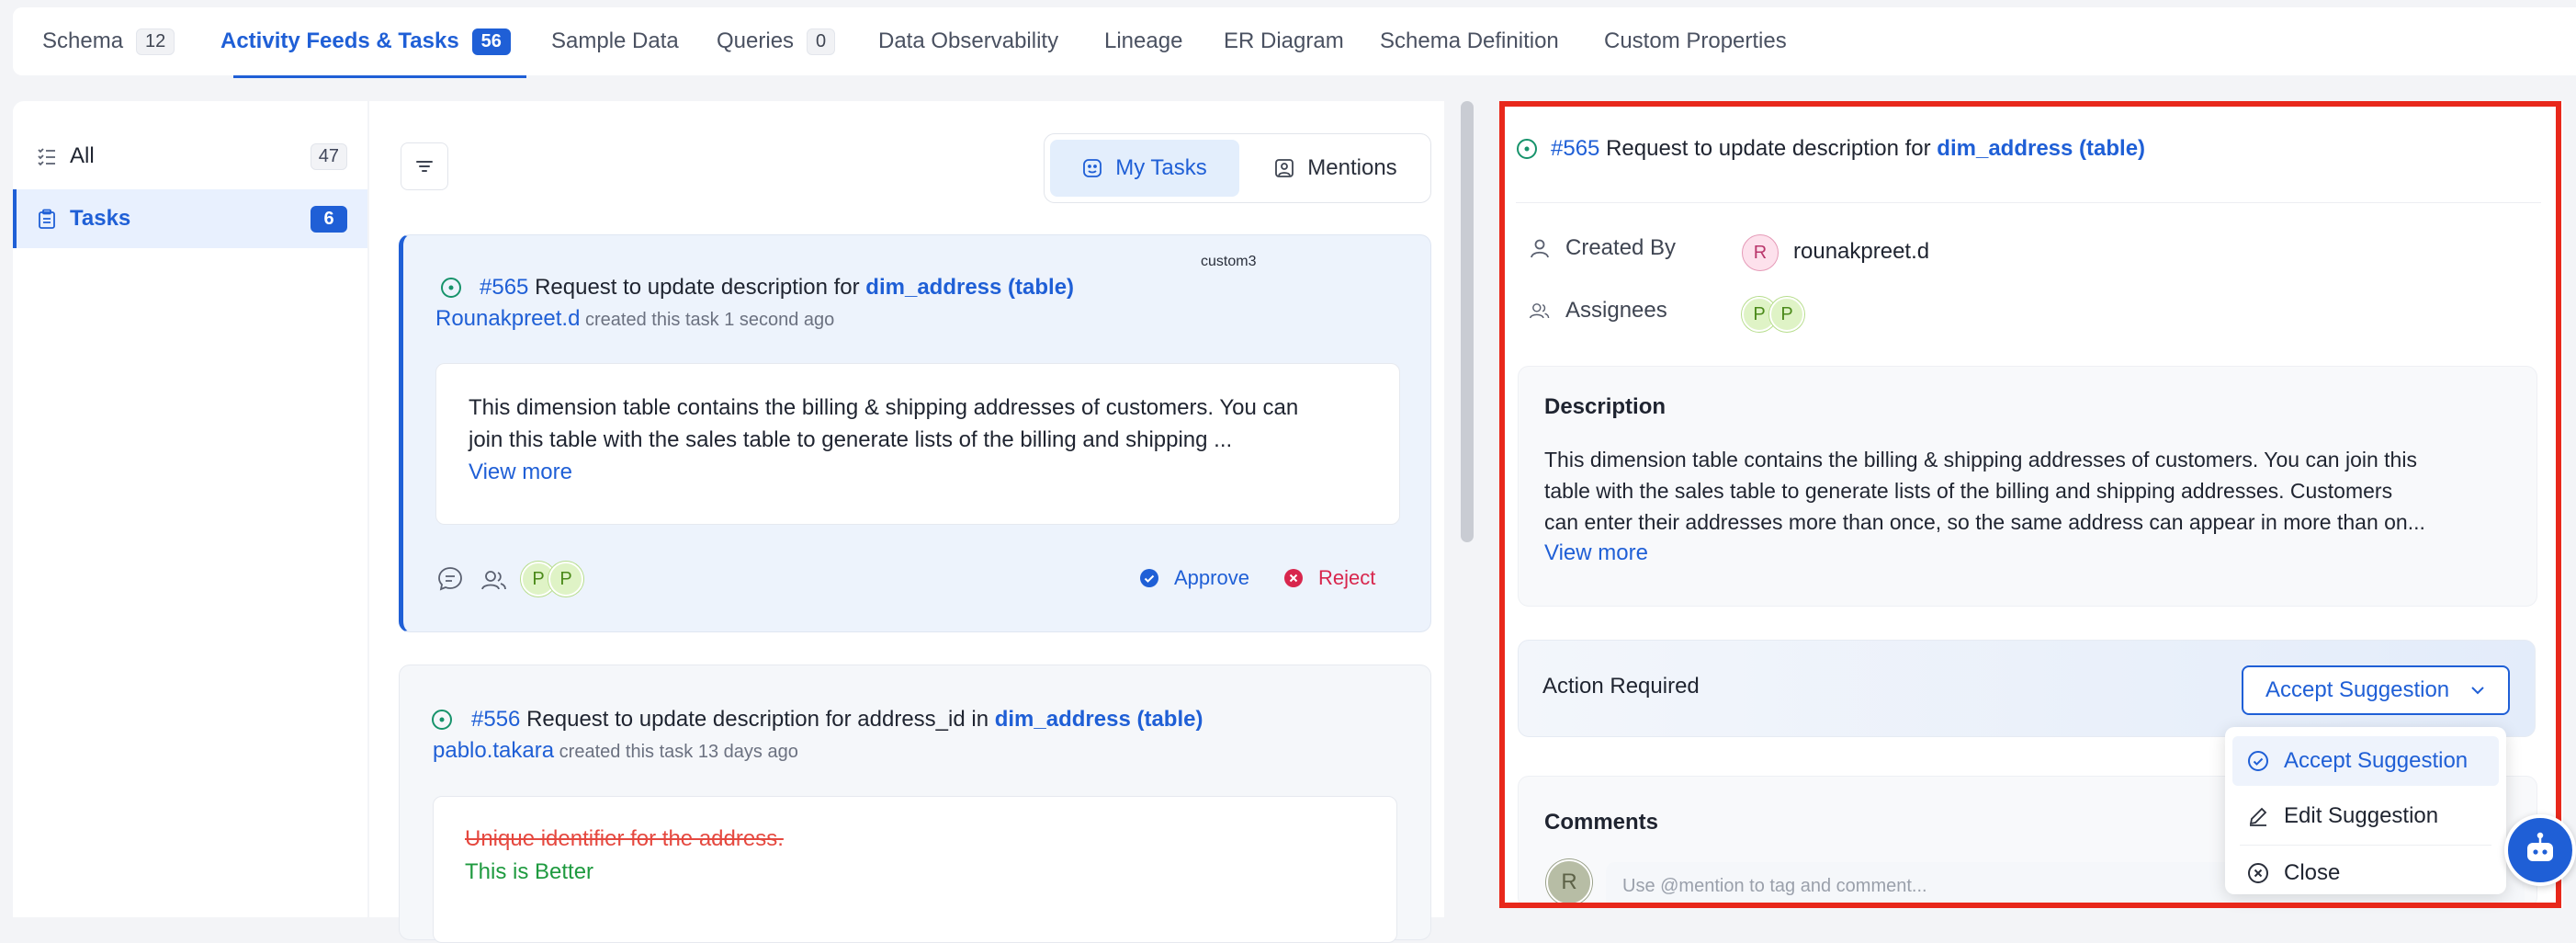 This screenshot has width=2576, height=943. Describe the element at coordinates (624, 839) in the screenshot. I see `removed-text: Unique identifier for the address.` at that location.